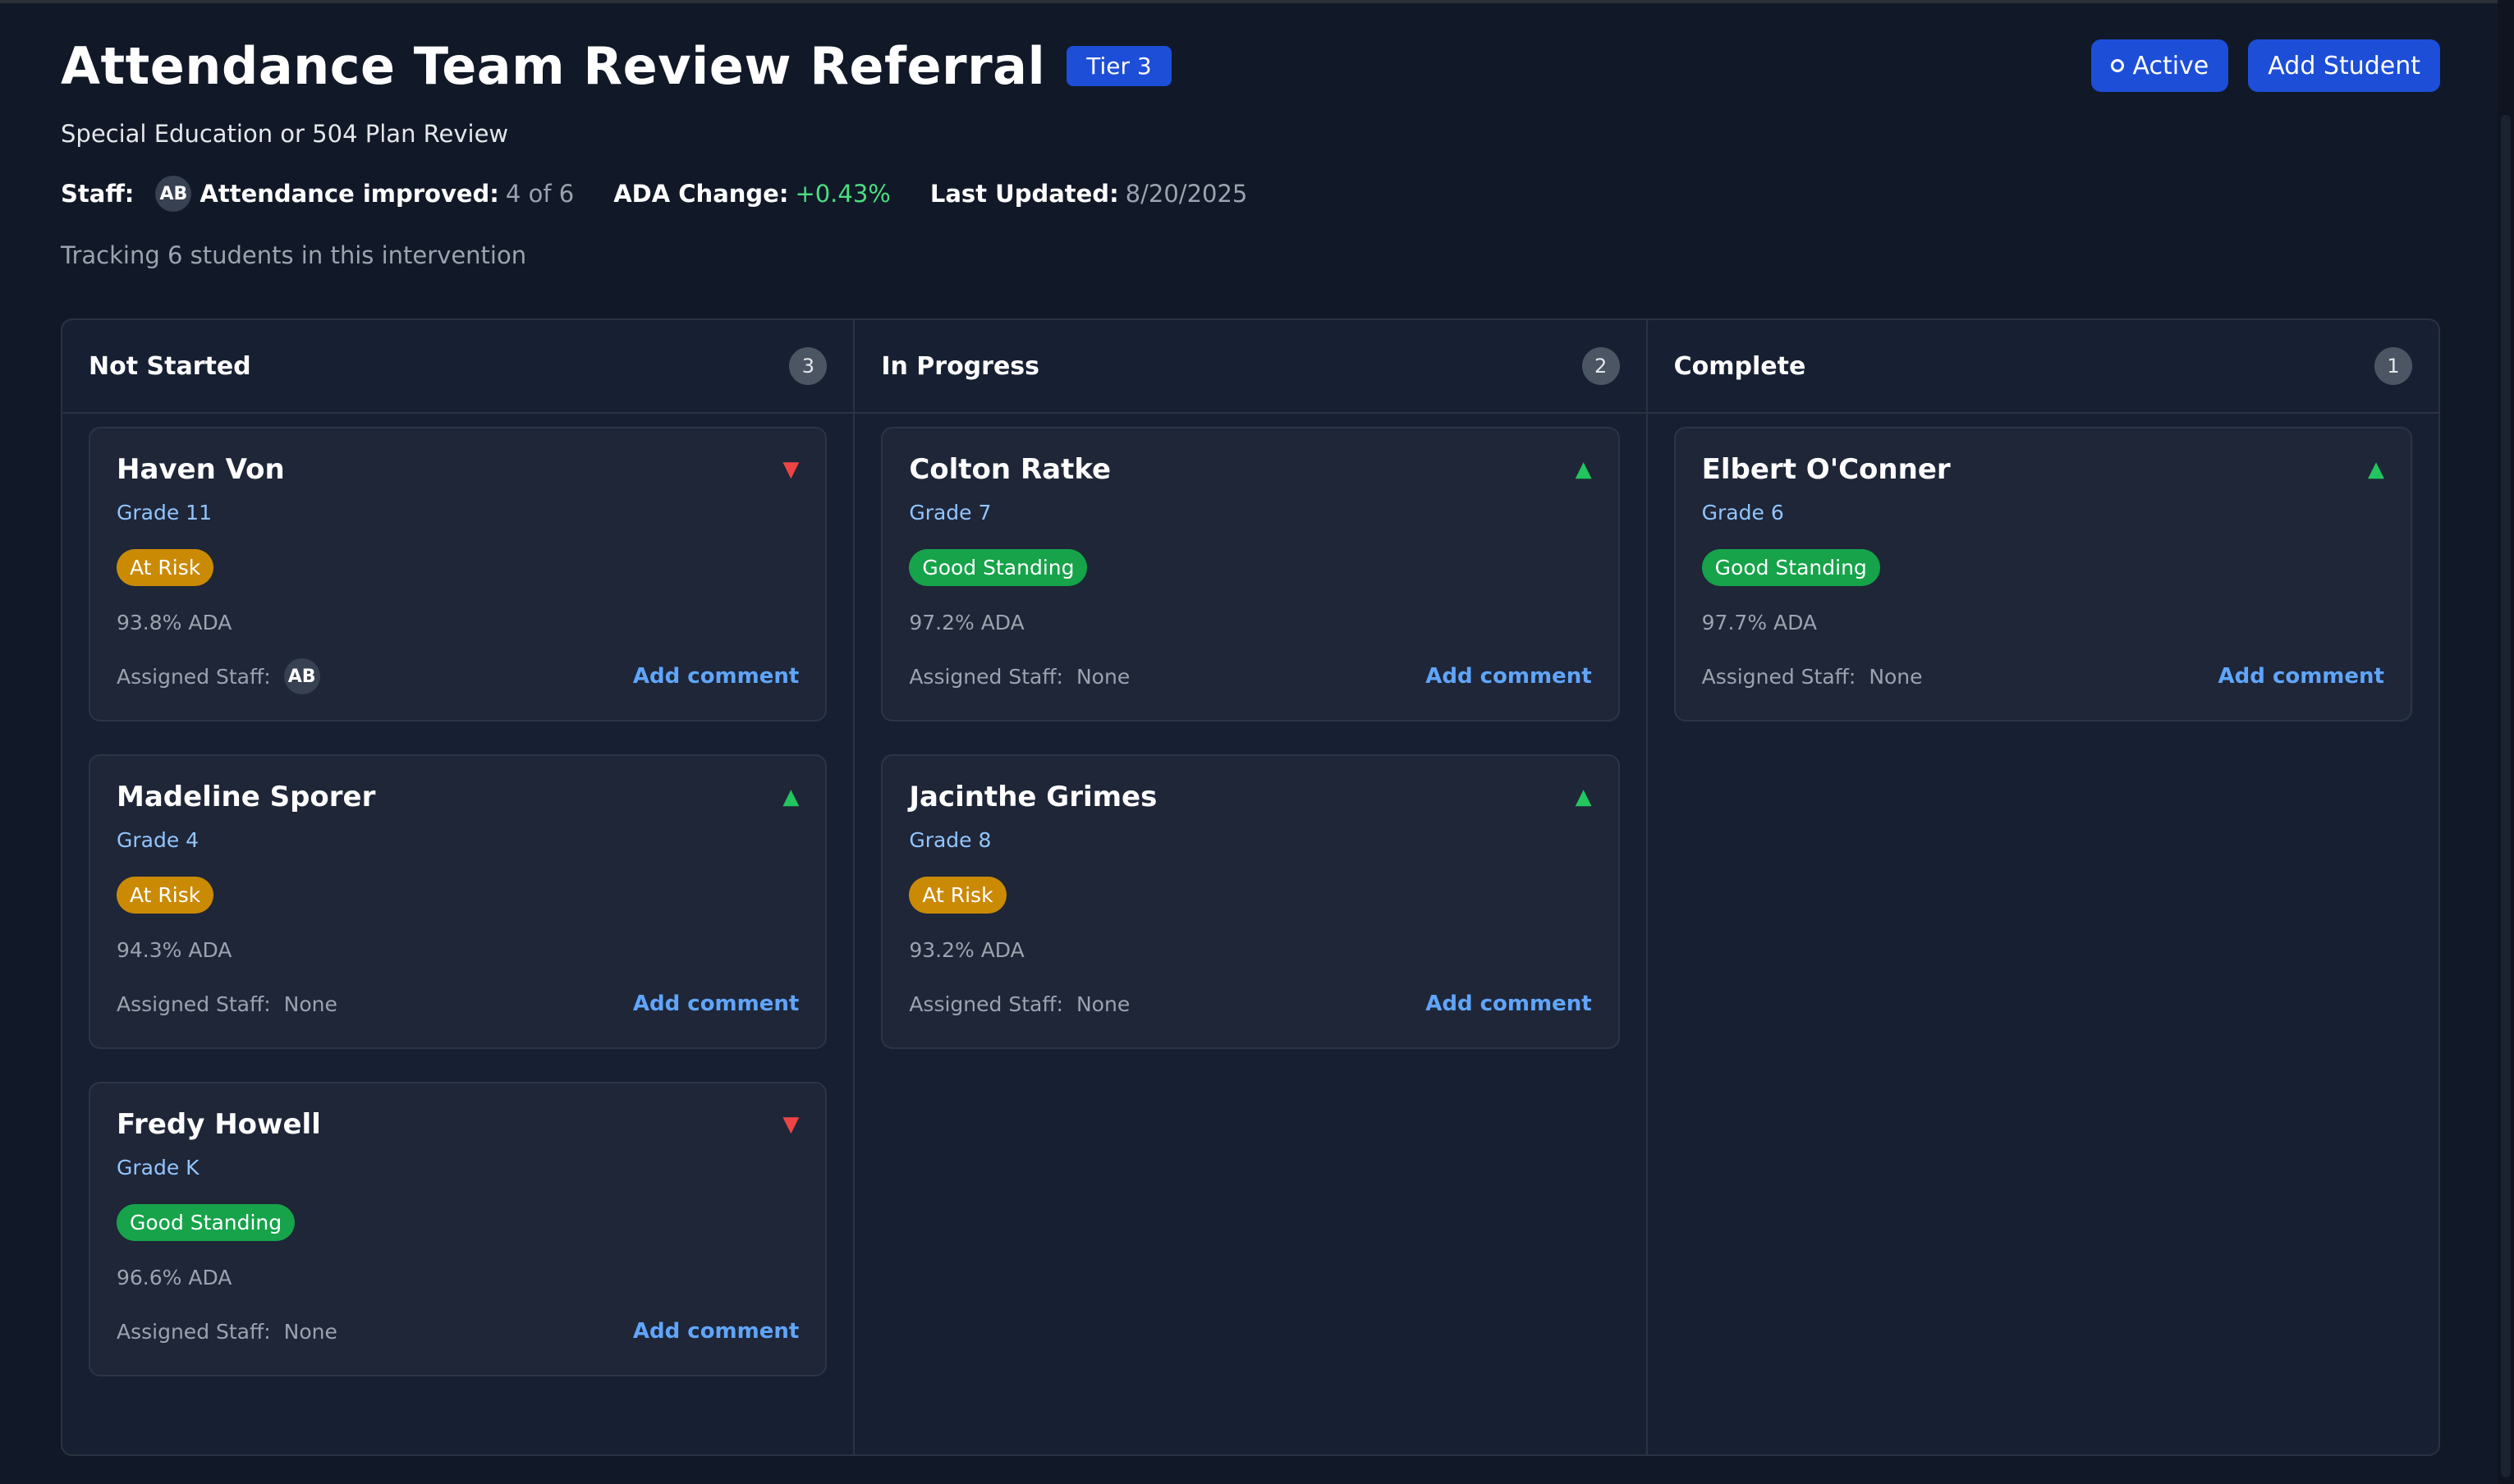 Image resolution: width=2514 pixels, height=1484 pixels. What do you see at coordinates (961, 366) in the screenshot?
I see `column-title: In Progress` at bounding box center [961, 366].